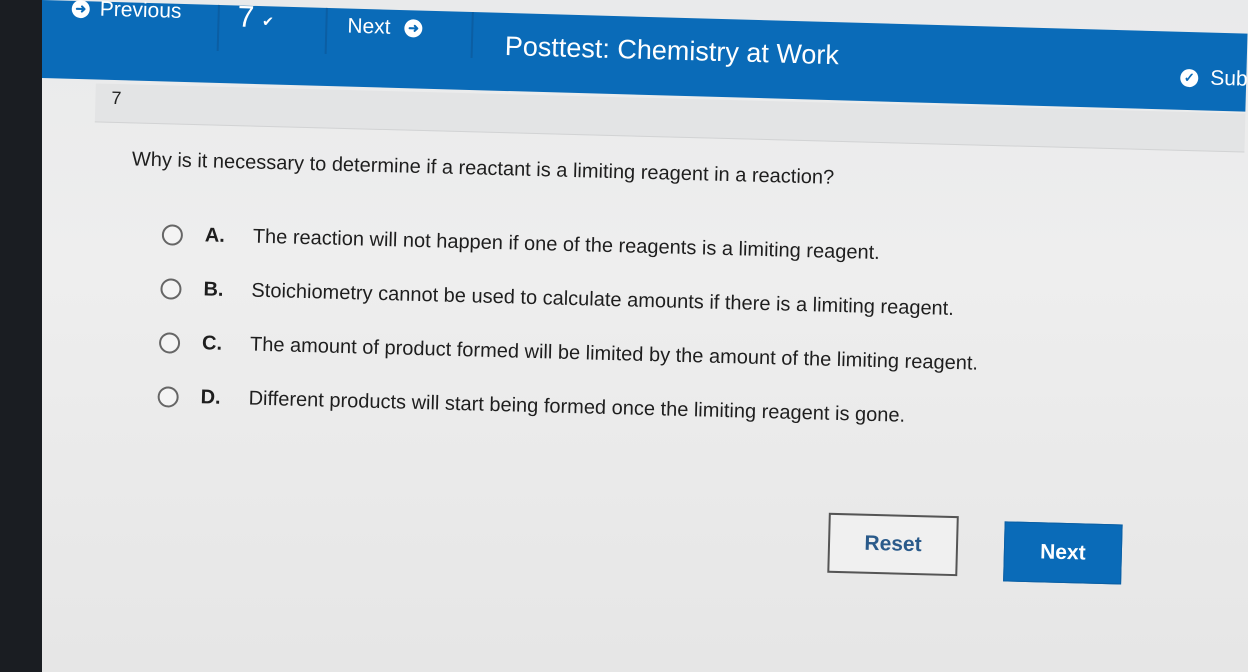  What do you see at coordinates (212, 343) in the screenshot?
I see `option-letter: C.` at bounding box center [212, 343].